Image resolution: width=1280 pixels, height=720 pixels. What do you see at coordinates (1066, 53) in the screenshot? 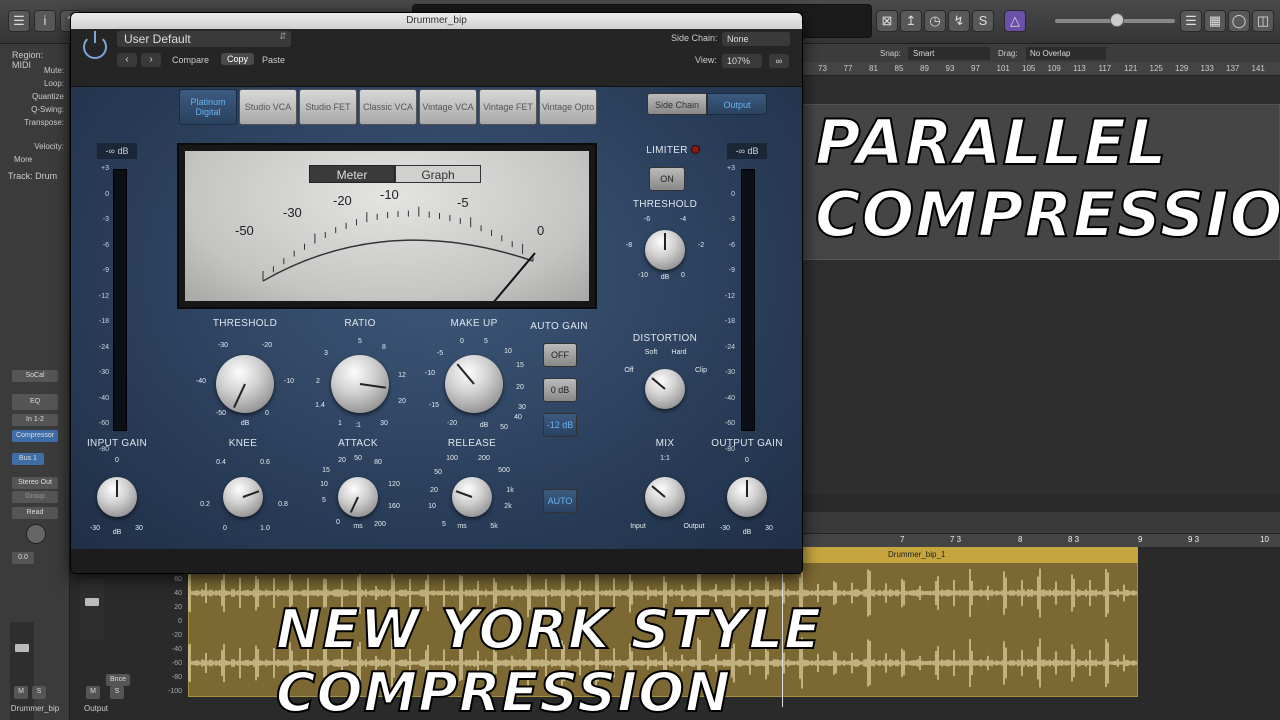
I see `drag-select: No Overlap` at bounding box center [1066, 53].